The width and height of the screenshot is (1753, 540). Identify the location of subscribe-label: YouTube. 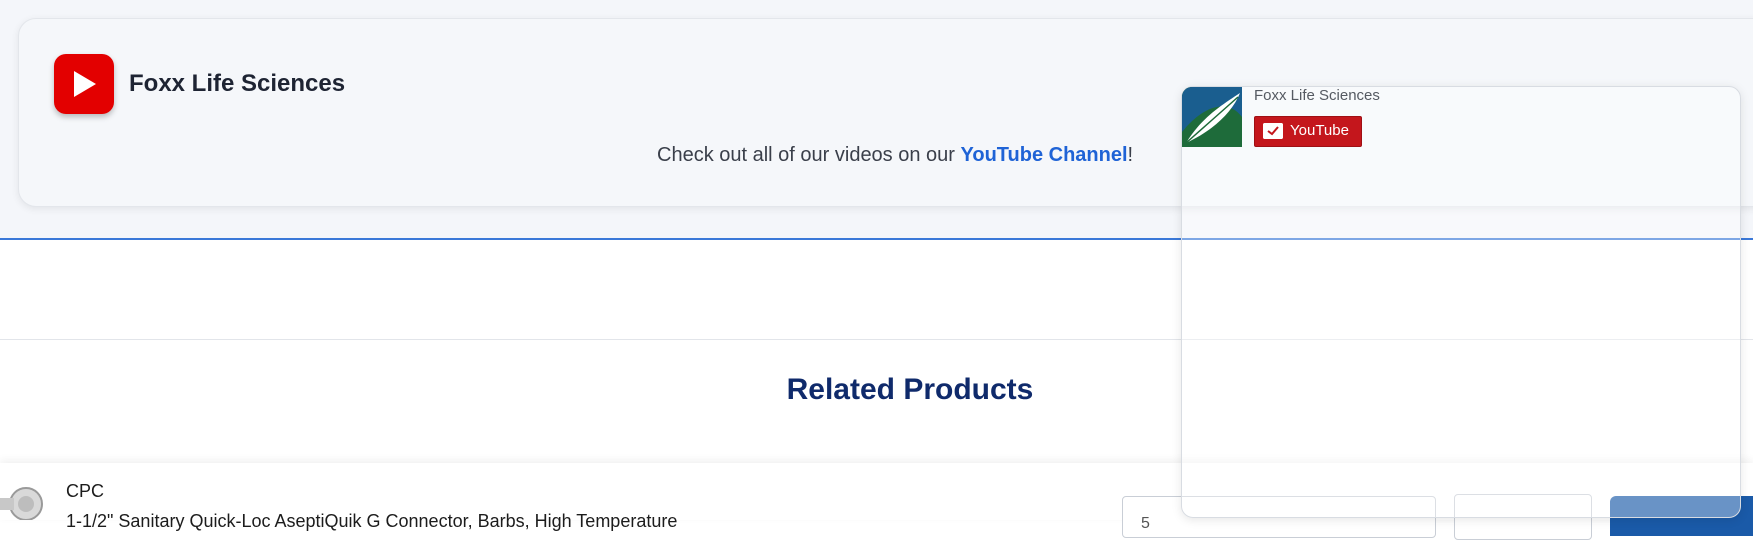
(1319, 130).